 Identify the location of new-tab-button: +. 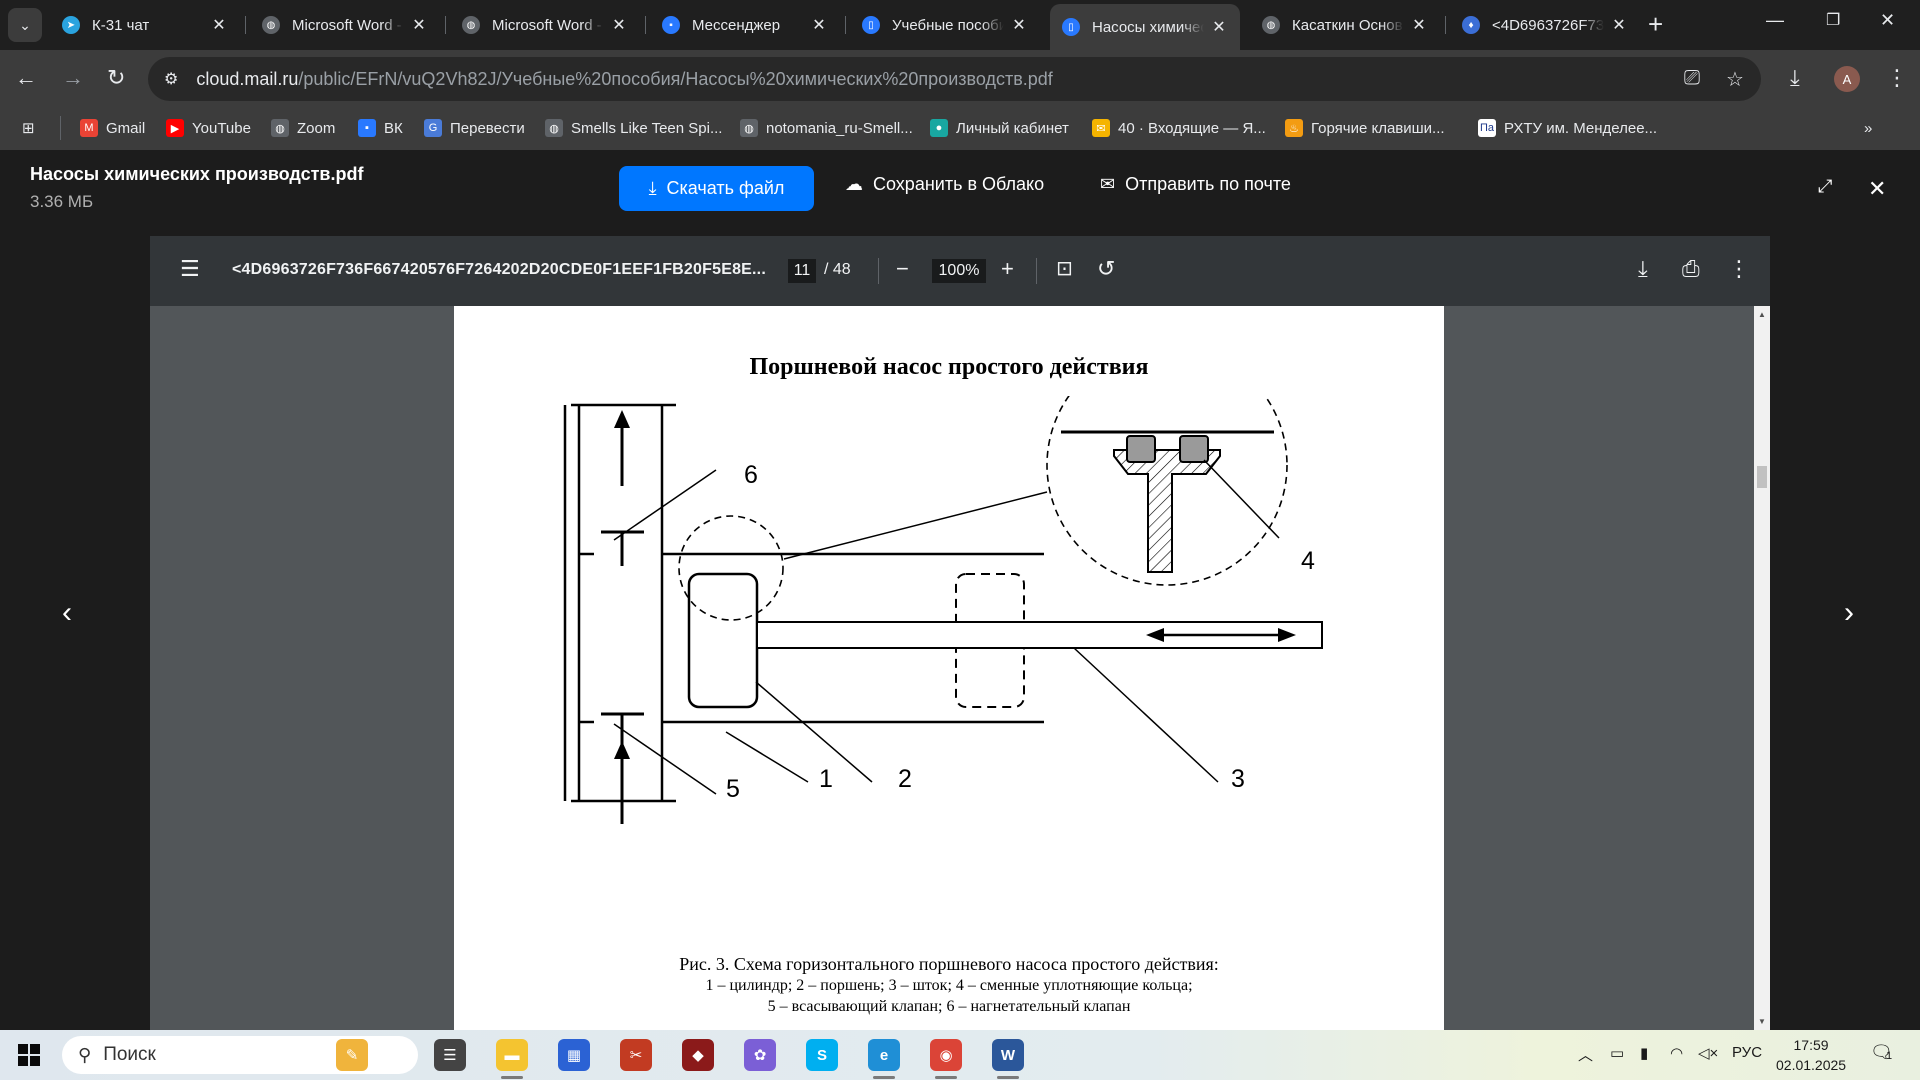
(1655, 24).